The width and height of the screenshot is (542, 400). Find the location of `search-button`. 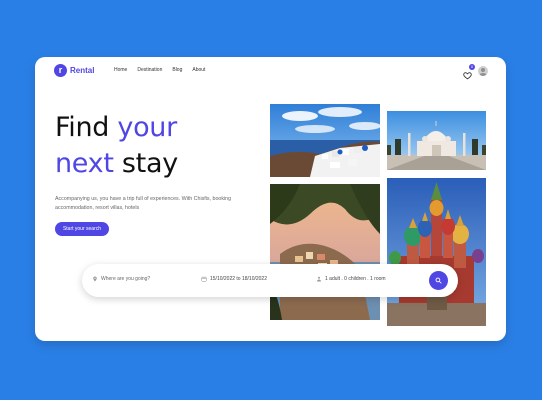

search-button is located at coordinates (438, 280).